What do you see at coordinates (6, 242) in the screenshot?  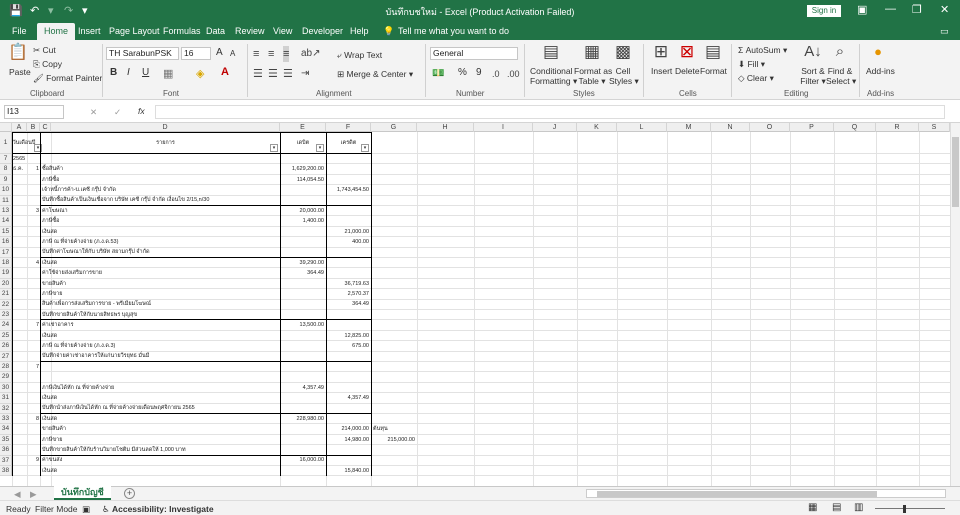 I see `row-header-16: 16` at bounding box center [6, 242].